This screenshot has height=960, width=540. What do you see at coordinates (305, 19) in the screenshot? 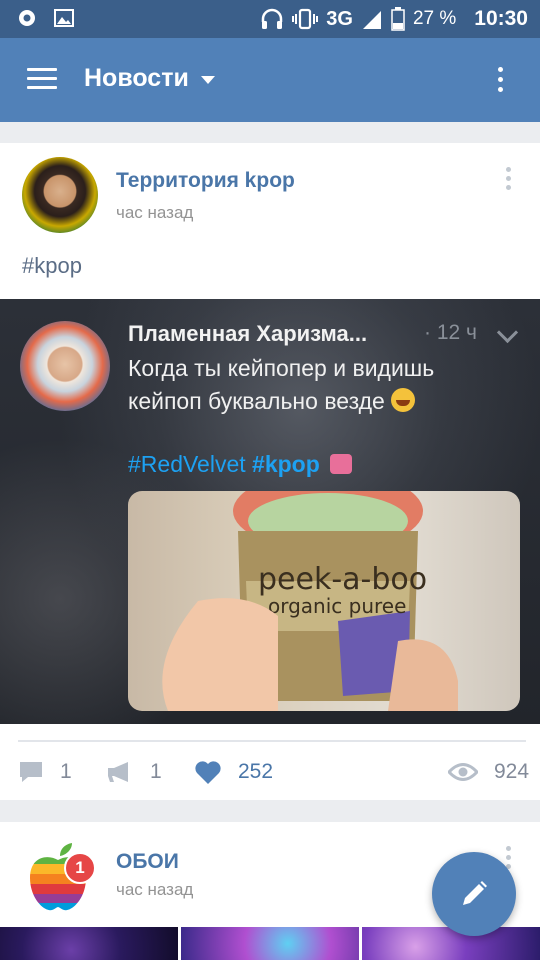
I see `vibrate-icon` at bounding box center [305, 19].